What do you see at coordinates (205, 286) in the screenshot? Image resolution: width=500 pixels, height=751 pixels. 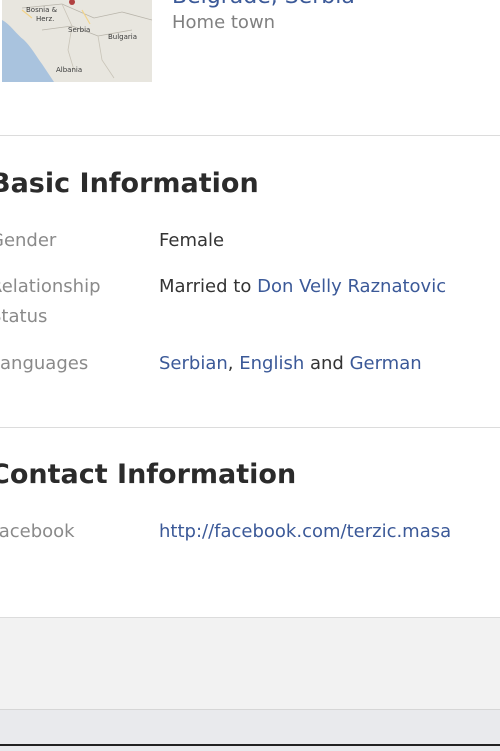 I see `relationship-prefix: Married to` at bounding box center [205, 286].